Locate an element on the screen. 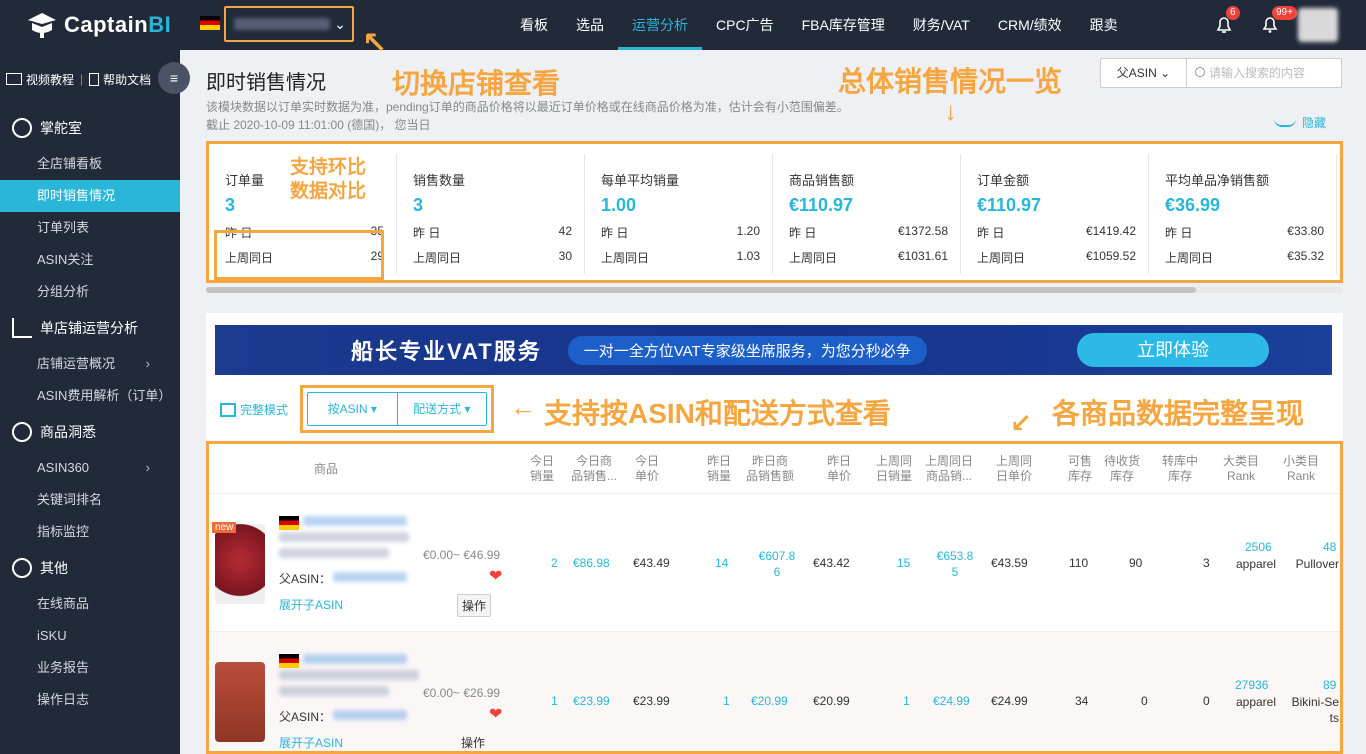 The image size is (1366, 754). sub-rank: 48 is located at coordinates (1329, 547).